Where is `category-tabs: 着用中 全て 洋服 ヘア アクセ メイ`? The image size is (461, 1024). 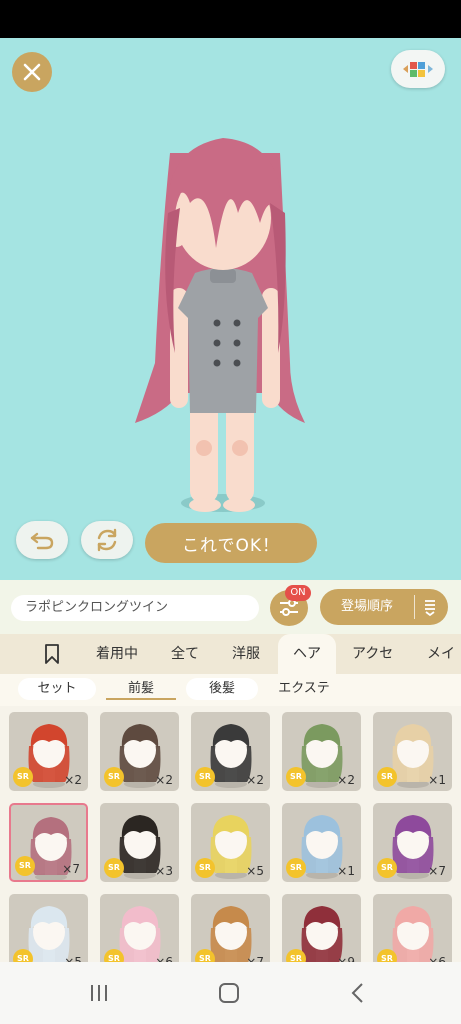 category-tabs: 着用中 全て 洋服 ヘア アクセ メイ is located at coordinates (230, 654).